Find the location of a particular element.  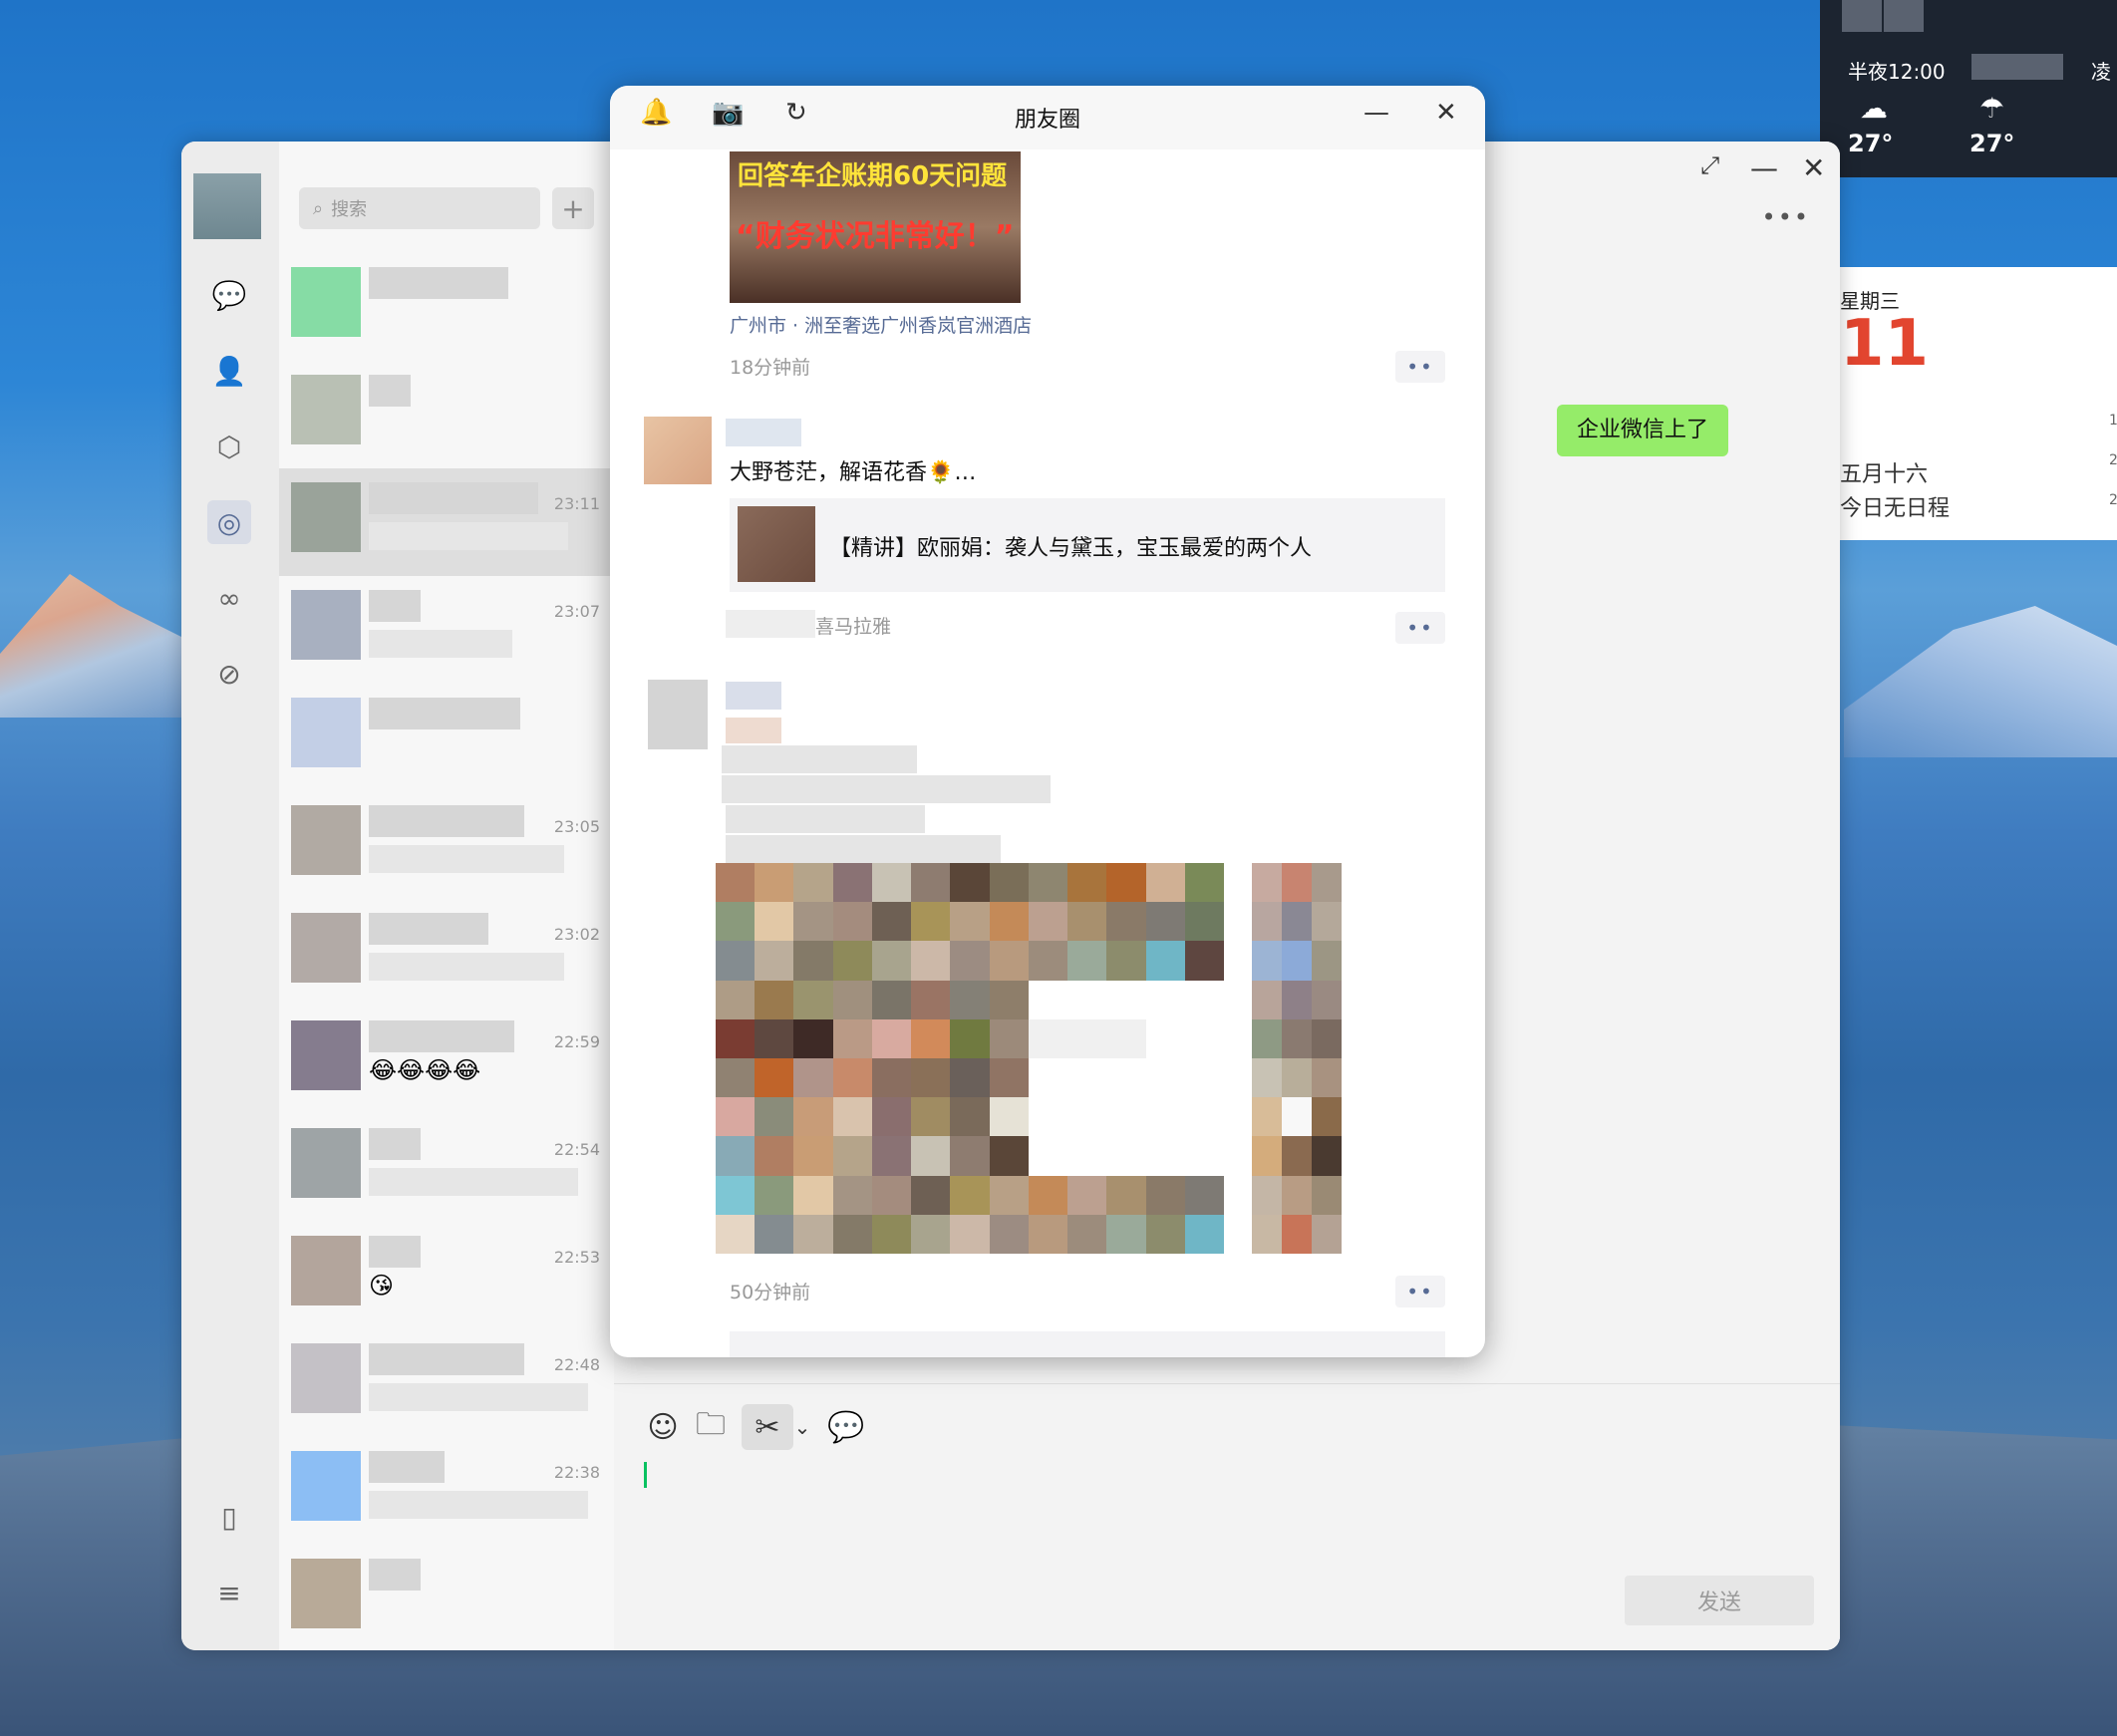

weather-next-time: 凌 is located at coordinates (2101, 72).